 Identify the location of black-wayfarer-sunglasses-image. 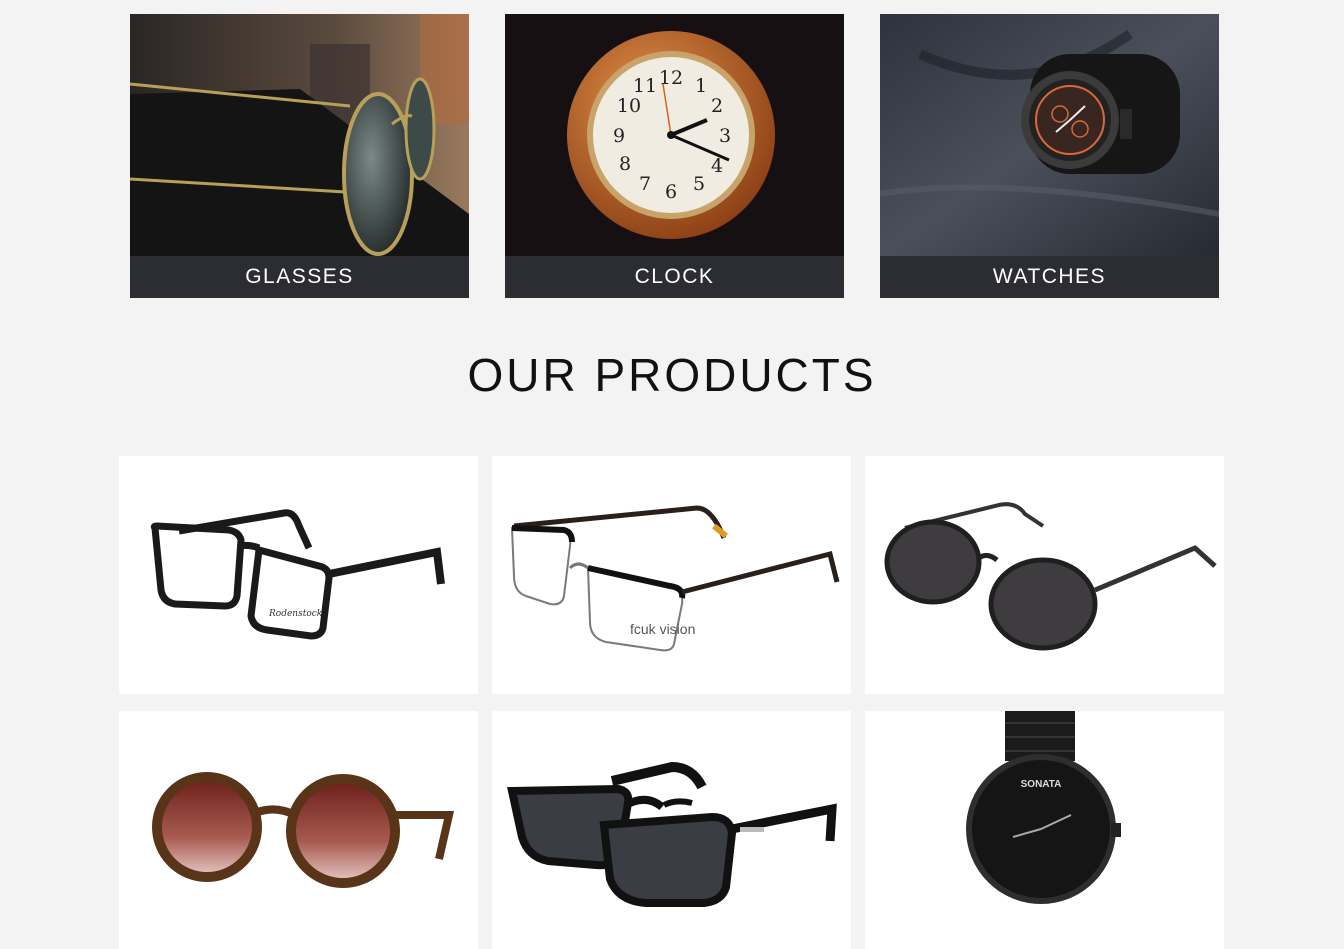
(672, 834).